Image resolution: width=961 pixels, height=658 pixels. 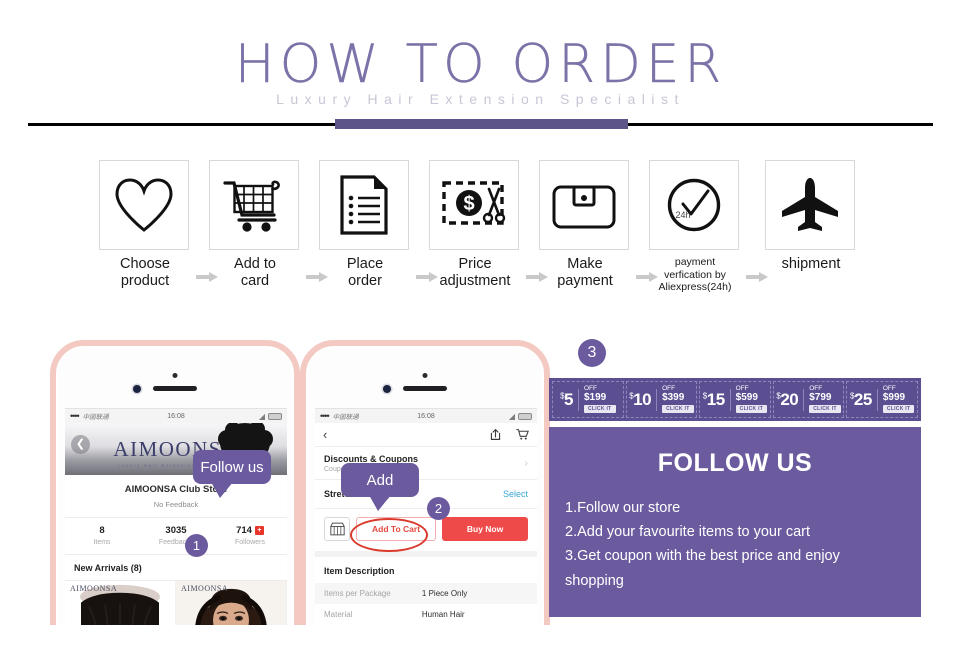 What do you see at coordinates (694, 205) in the screenshot?
I see `clock-check-24h-icon: 24h` at bounding box center [694, 205].